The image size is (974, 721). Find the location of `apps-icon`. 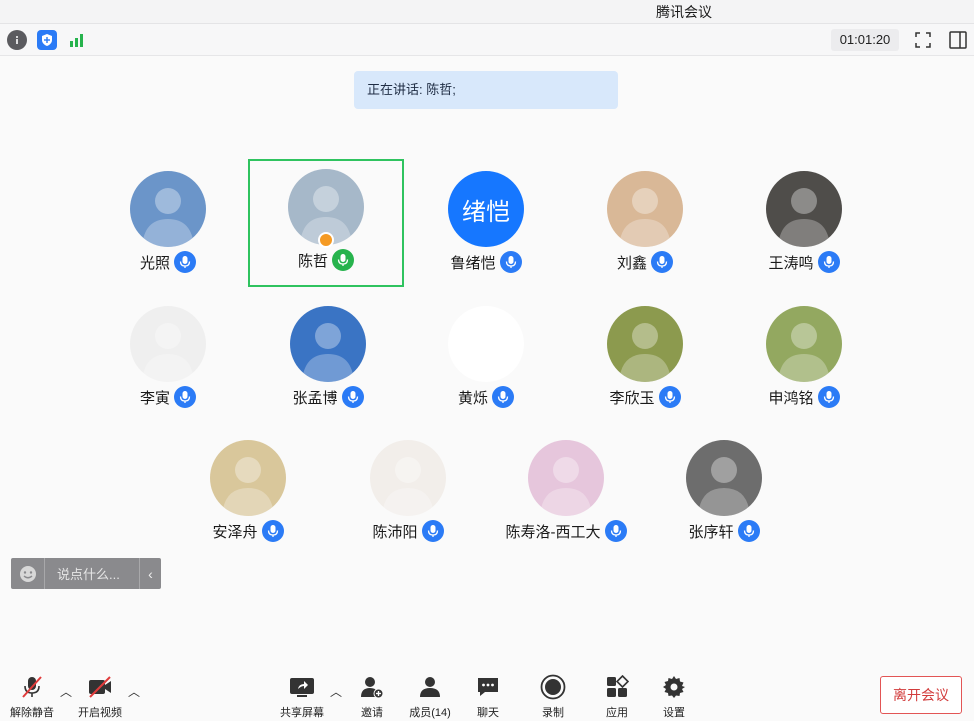

apps-icon is located at coordinates (617, 687).